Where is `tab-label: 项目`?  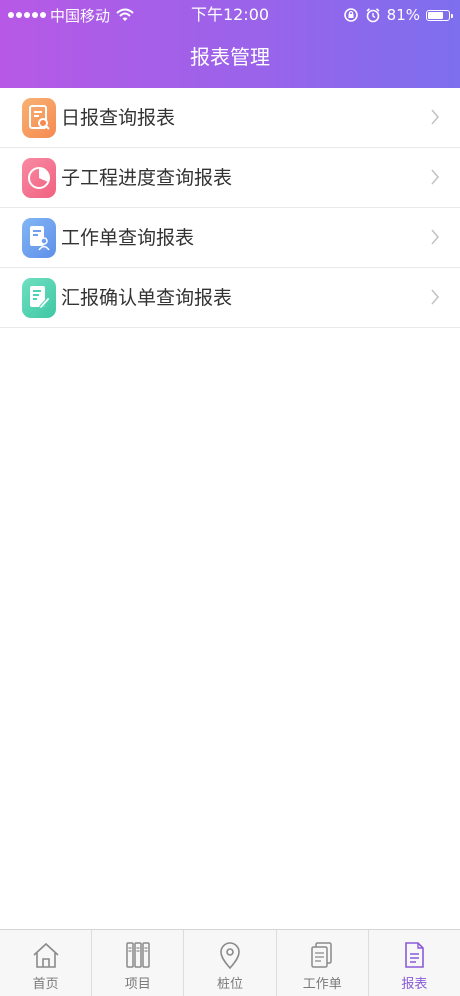 tab-label: 项目 is located at coordinates (137, 984).